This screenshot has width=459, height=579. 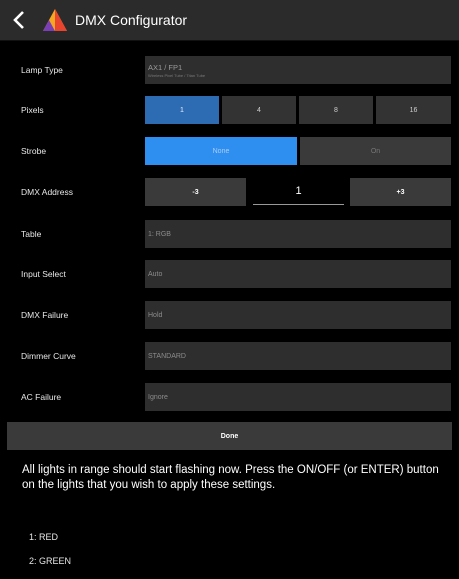 What do you see at coordinates (259, 110) in the screenshot?
I see `pixels-option-4: 4` at bounding box center [259, 110].